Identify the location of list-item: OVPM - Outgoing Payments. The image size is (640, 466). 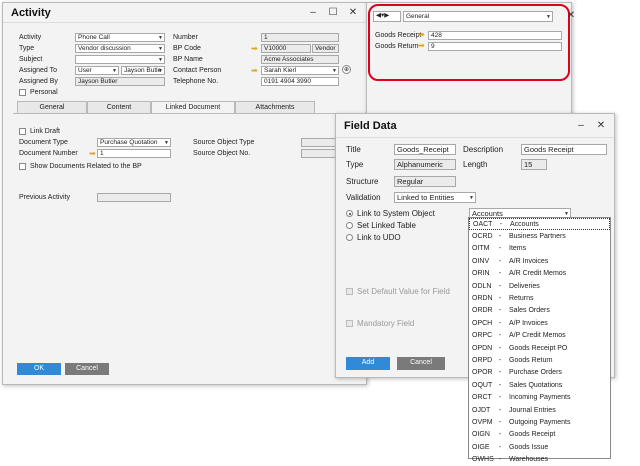
(539, 422).